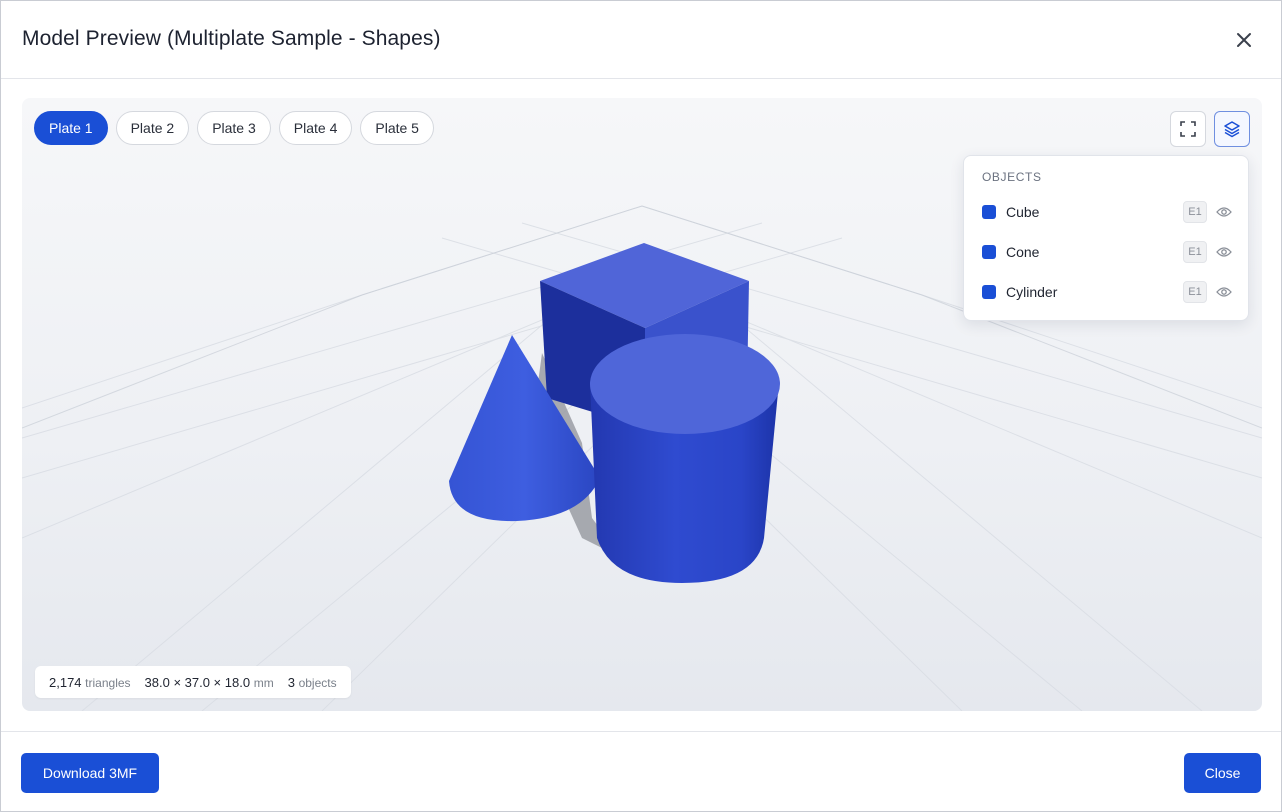  I want to click on dialog-footer: Download 3MF Close, so click(641, 771).